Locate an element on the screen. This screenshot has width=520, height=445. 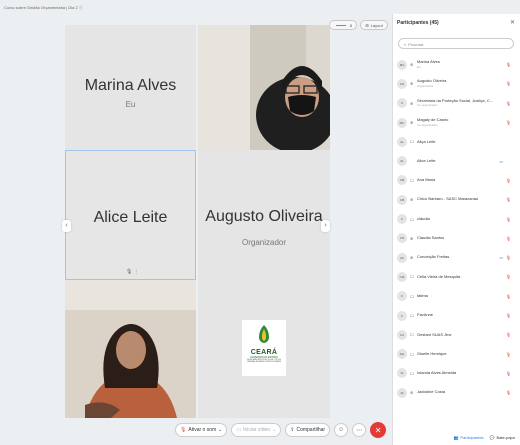
participant-info: Ana Maria is located at coordinates (426, 180).